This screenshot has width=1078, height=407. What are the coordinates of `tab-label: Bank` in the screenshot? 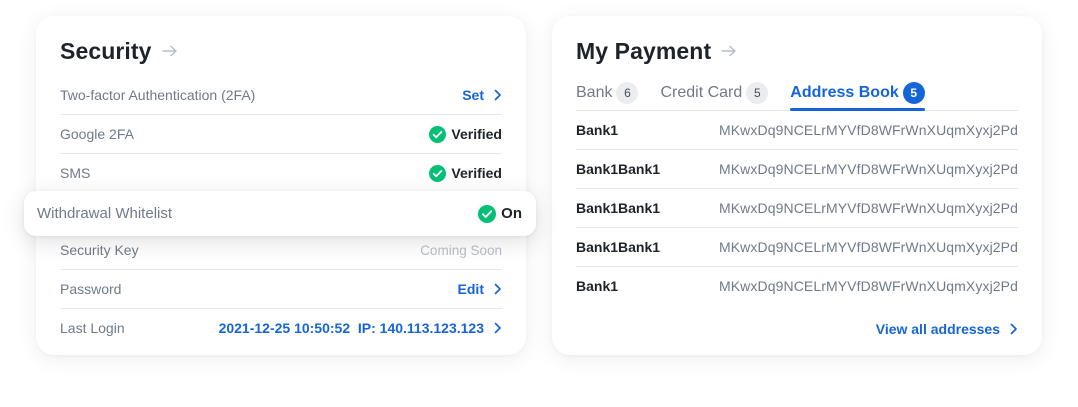 It's located at (594, 92).